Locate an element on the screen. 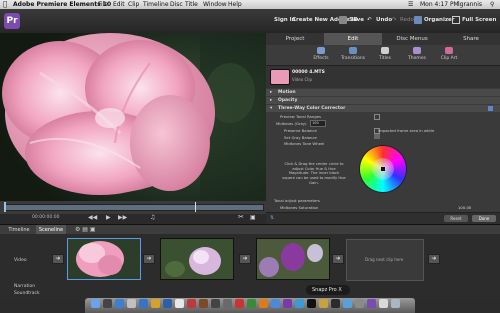  menu-file: File is located at coordinates (103, 4).